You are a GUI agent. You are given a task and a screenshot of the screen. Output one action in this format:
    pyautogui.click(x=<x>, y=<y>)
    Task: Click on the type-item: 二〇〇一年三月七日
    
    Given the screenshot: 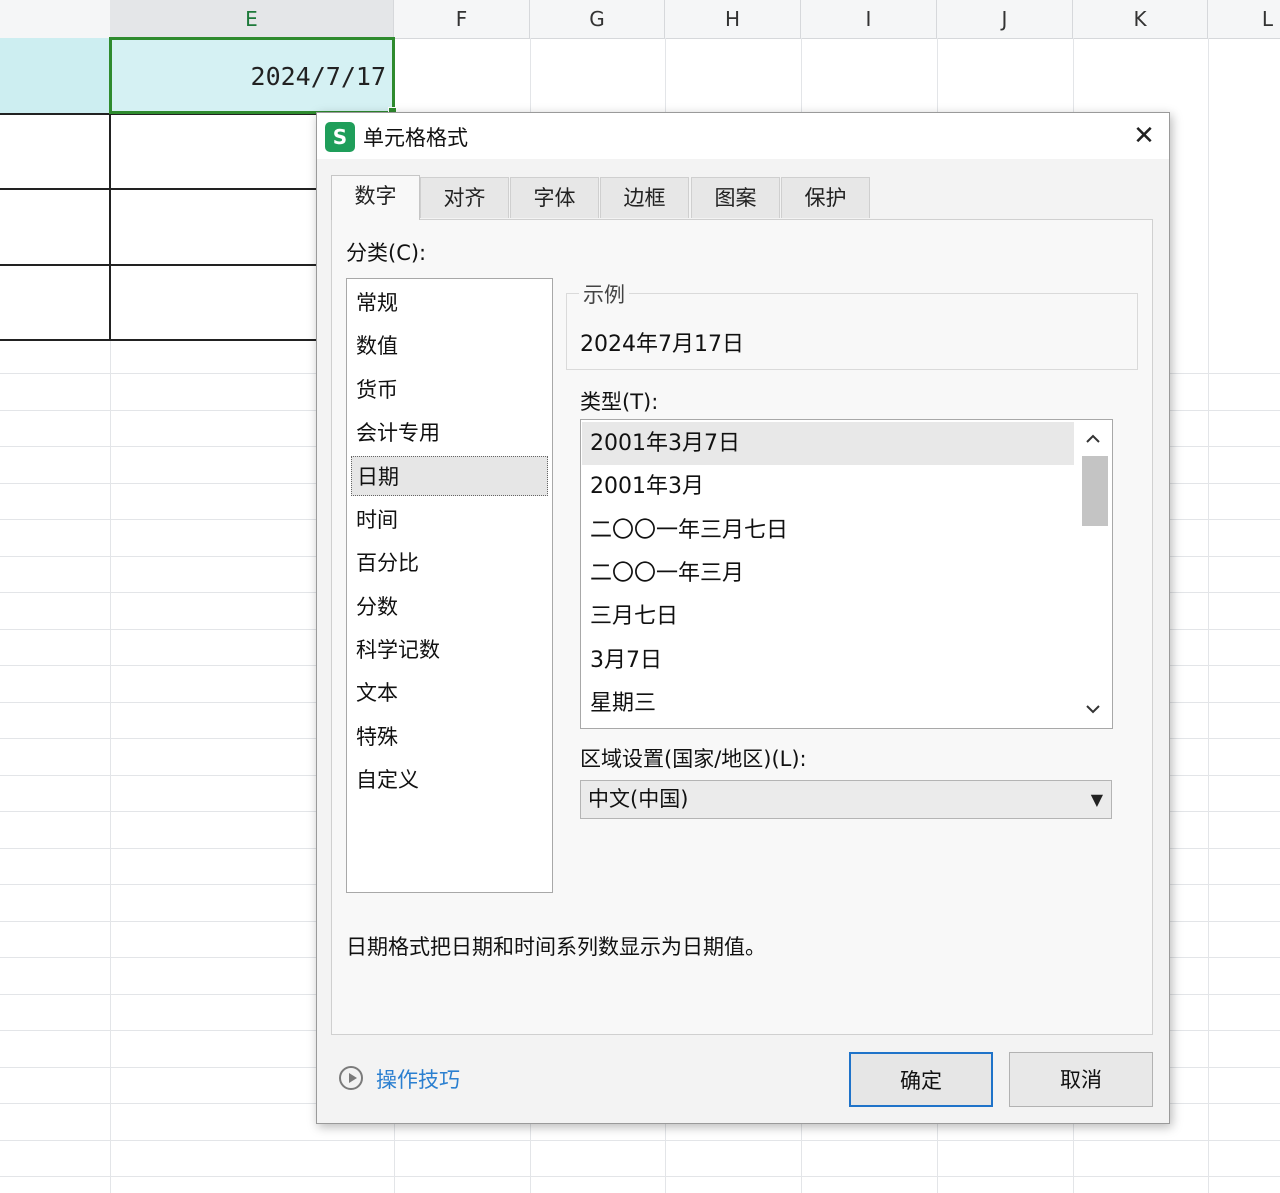 What is the action you would take?
    pyautogui.click(x=828, y=530)
    